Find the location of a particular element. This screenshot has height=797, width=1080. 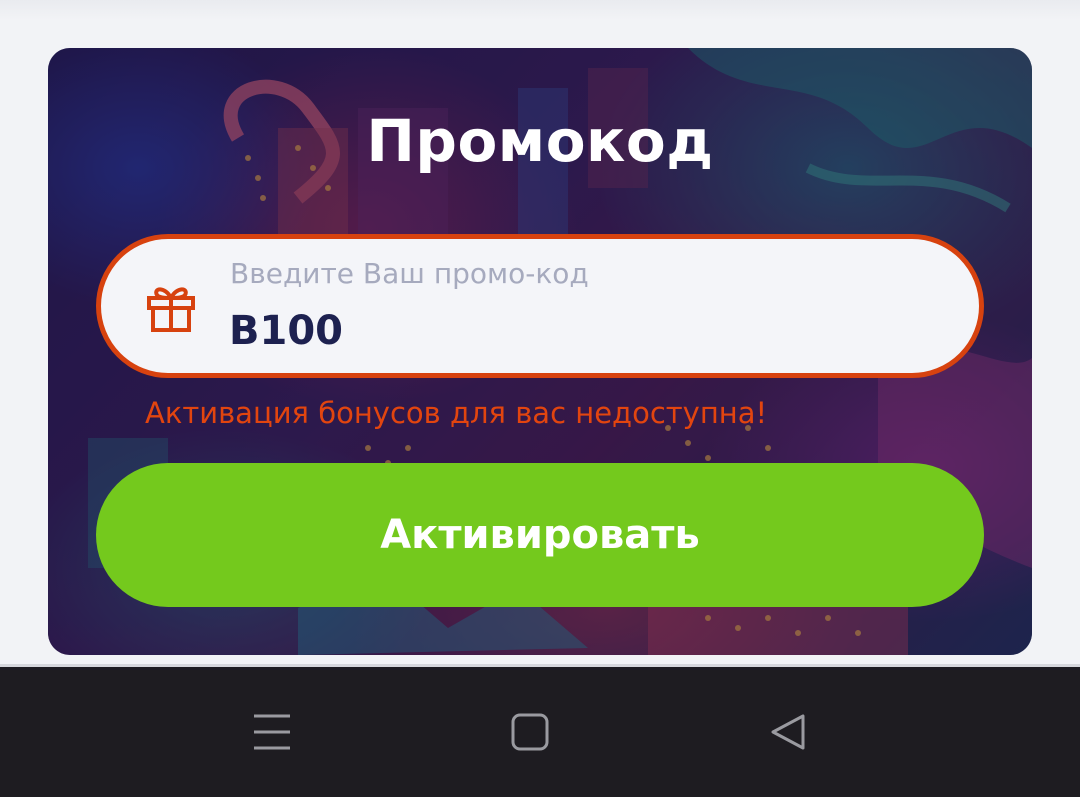

square-icon is located at coordinates (530, 732).